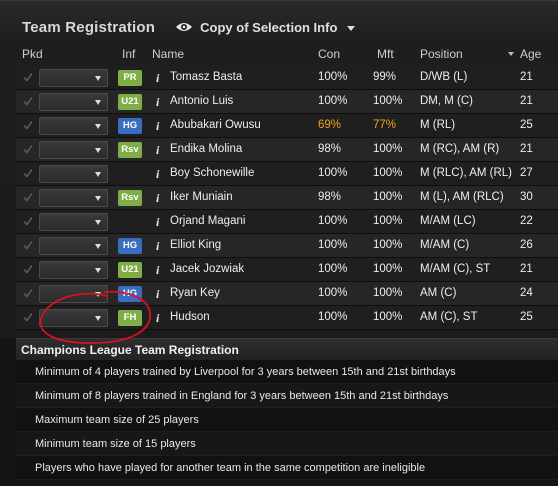 The height and width of the screenshot is (486, 558). What do you see at coordinates (190, 317) in the screenshot?
I see `player-name: Hudson` at bounding box center [190, 317].